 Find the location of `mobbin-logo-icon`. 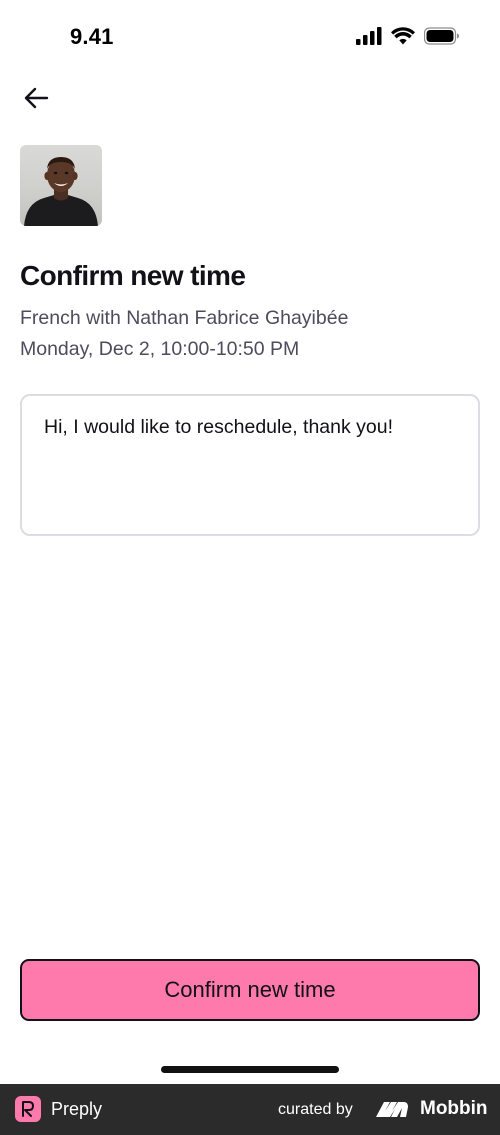

mobbin-logo-icon is located at coordinates (392, 1109).